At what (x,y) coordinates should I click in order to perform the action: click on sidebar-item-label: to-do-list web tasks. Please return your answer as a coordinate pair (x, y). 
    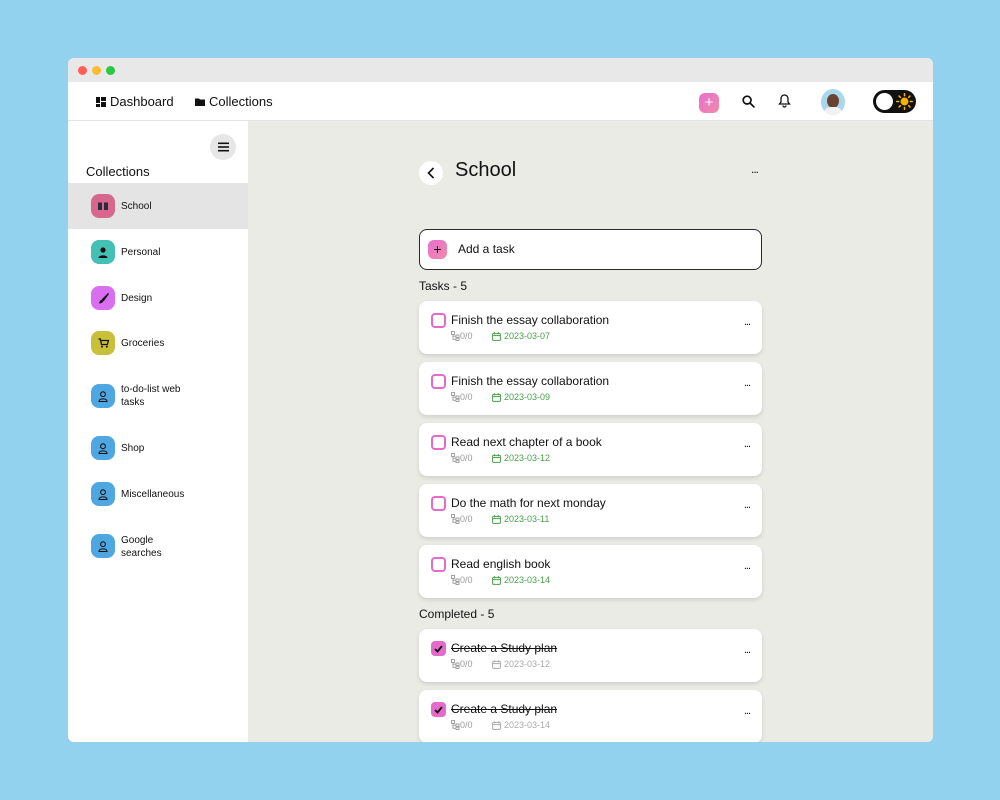
    Looking at the image, I should click on (151, 396).